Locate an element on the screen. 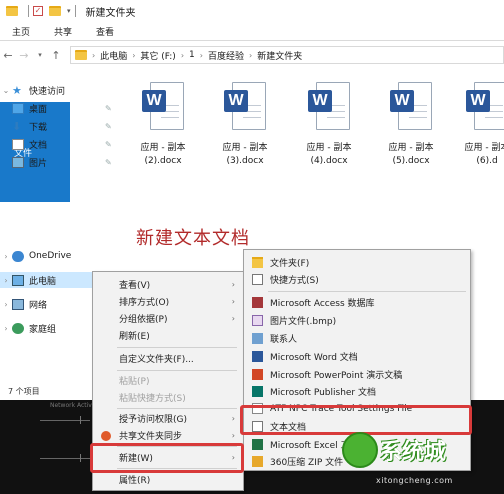  nav-quick-access: ⌄ ★ 快速访问 is located at coordinates (62, 90).